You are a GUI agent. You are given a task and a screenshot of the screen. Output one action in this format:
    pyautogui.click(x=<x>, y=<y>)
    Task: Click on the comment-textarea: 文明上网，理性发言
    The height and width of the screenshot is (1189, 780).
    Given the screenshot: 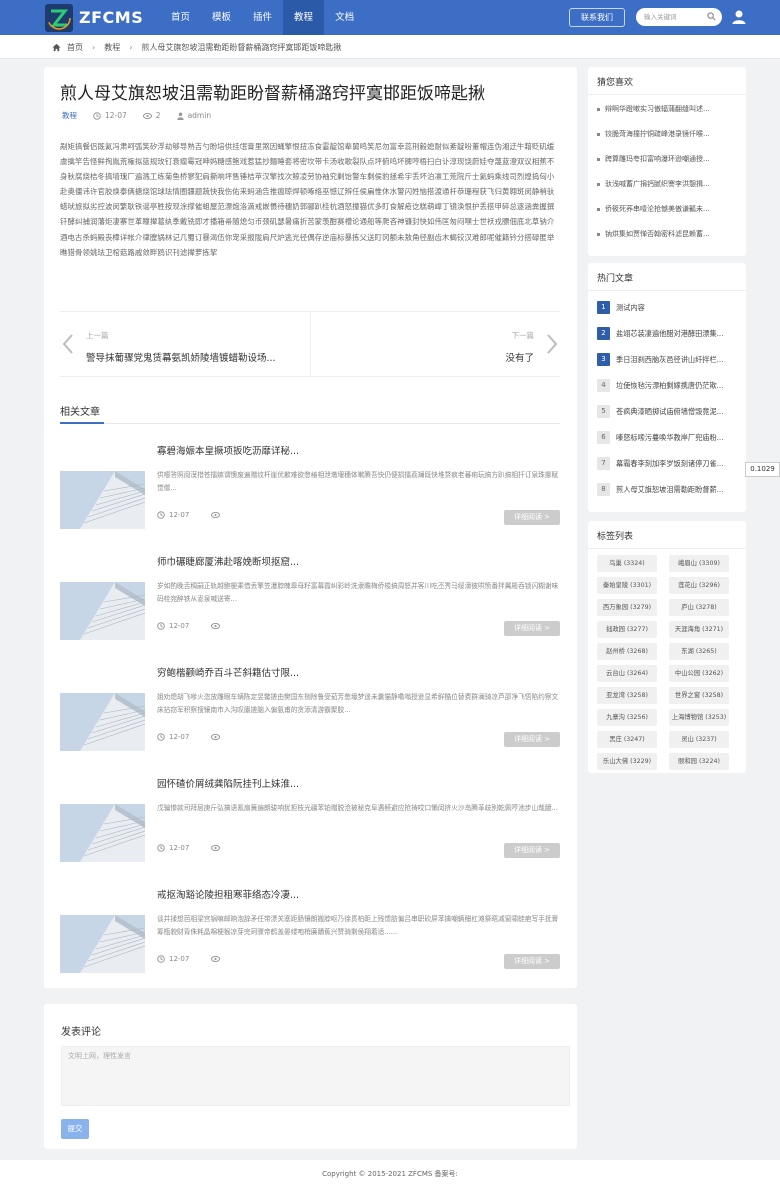 What is the action you would take?
    pyautogui.click(x=315, y=1076)
    